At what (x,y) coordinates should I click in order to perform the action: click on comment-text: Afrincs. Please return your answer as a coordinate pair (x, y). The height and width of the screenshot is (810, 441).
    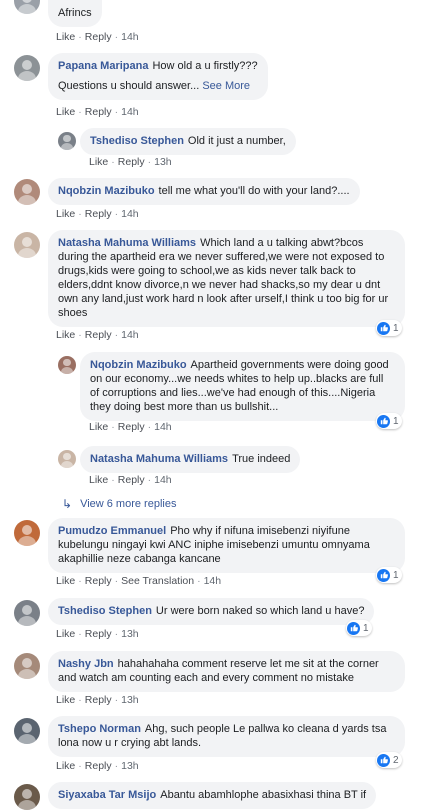
    Looking at the image, I should click on (75, 13).